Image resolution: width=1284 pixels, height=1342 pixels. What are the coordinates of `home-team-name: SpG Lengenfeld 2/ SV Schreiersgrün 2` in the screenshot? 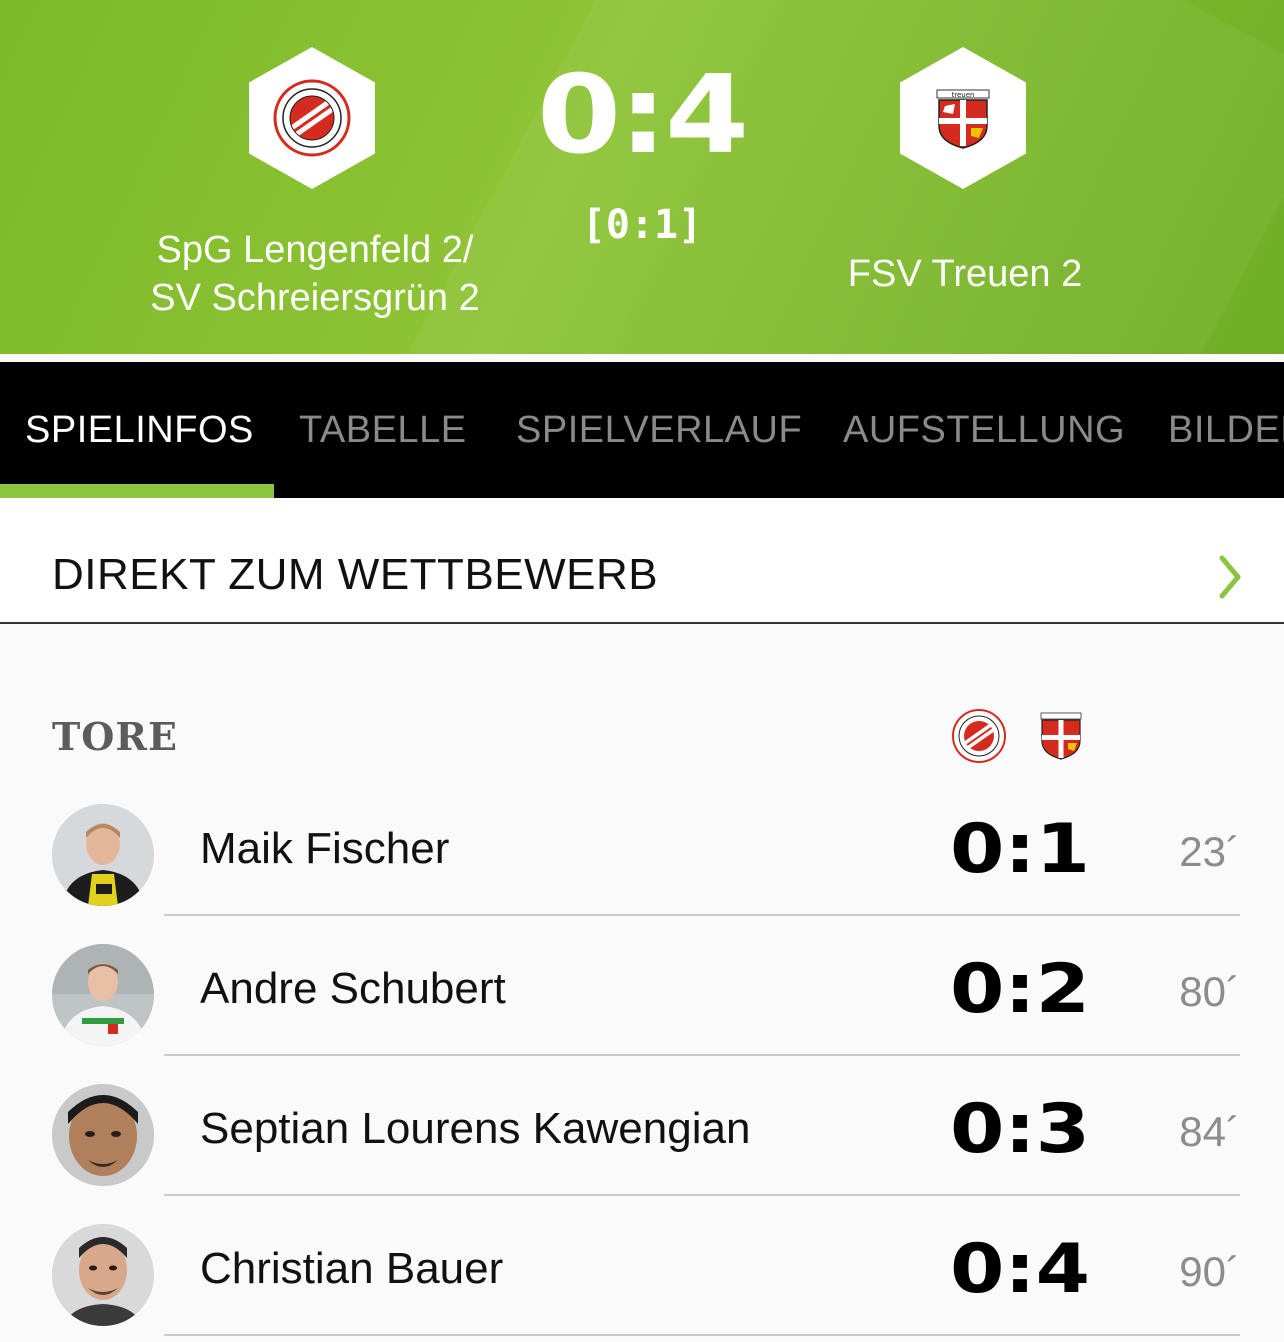 It's located at (315, 274).